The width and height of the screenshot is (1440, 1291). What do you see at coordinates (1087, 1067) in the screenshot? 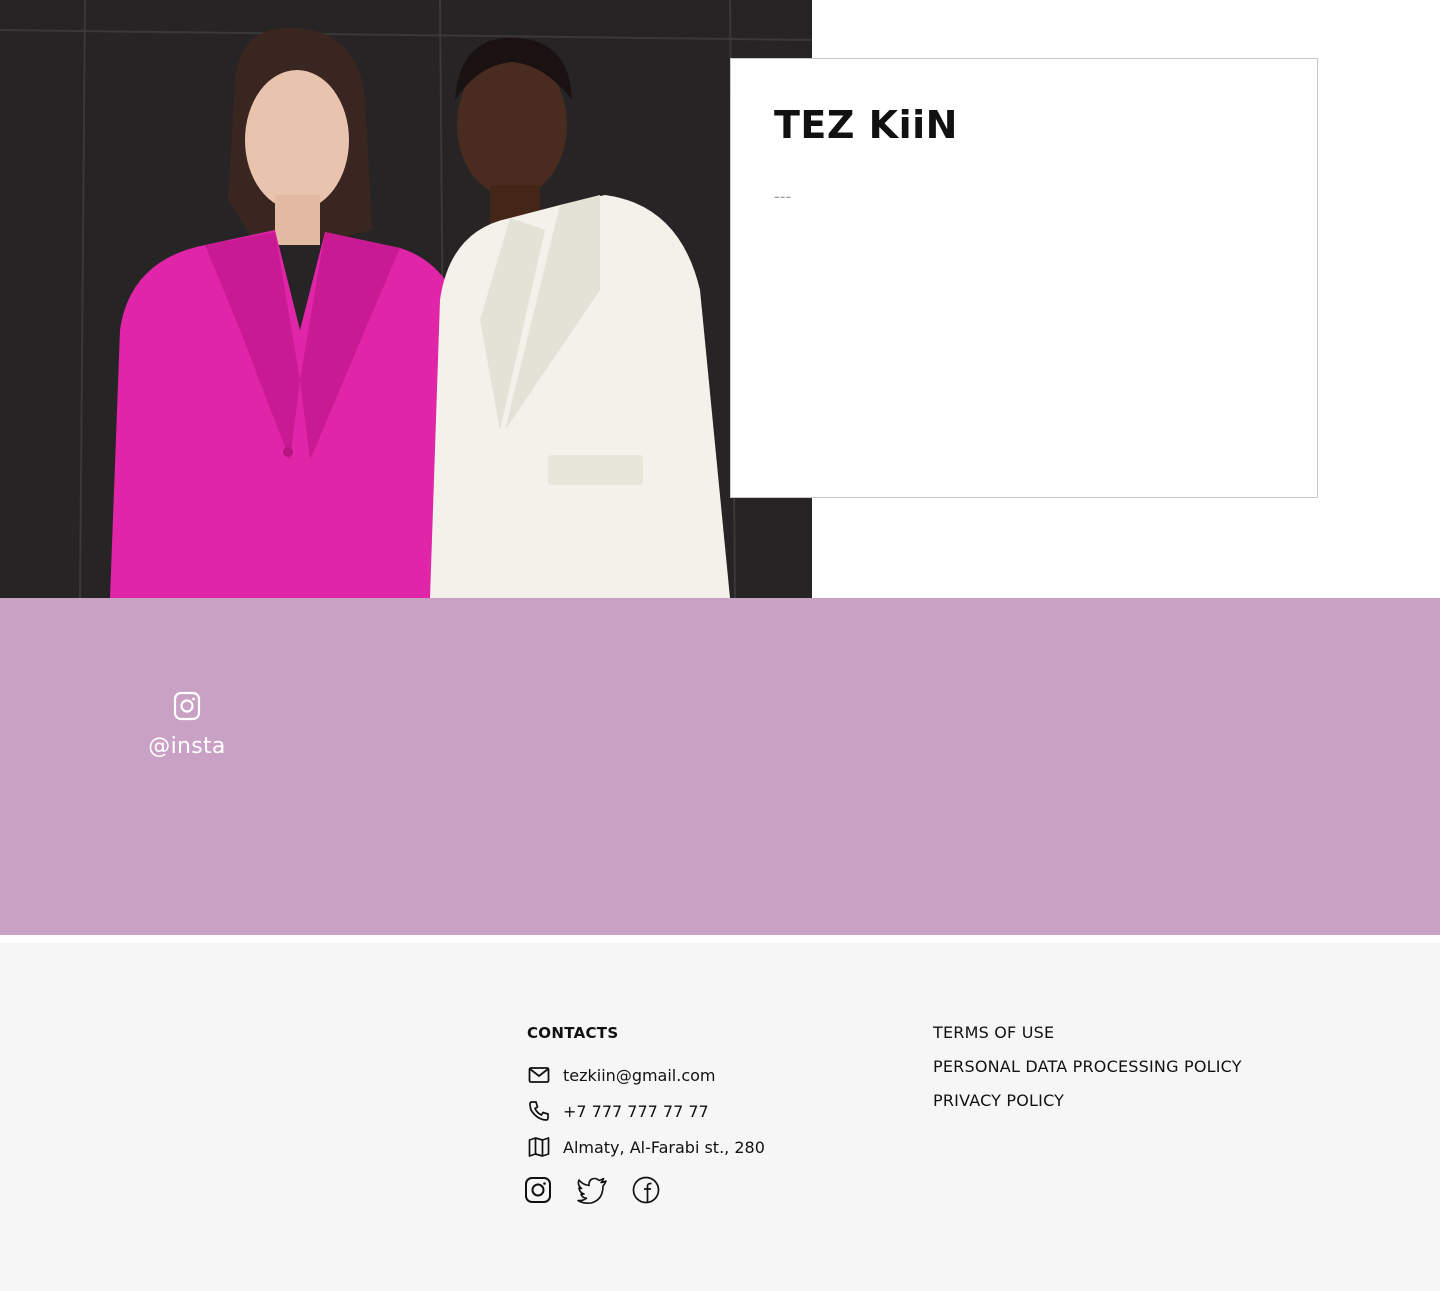
I see `personal-data-policy-link: PERSONAL DATA PROCESSING POLICY` at bounding box center [1087, 1067].